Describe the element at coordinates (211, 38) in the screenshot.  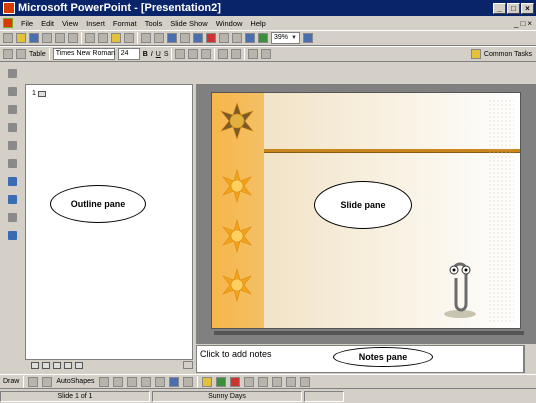
I see `insert-chart-icon` at that location.